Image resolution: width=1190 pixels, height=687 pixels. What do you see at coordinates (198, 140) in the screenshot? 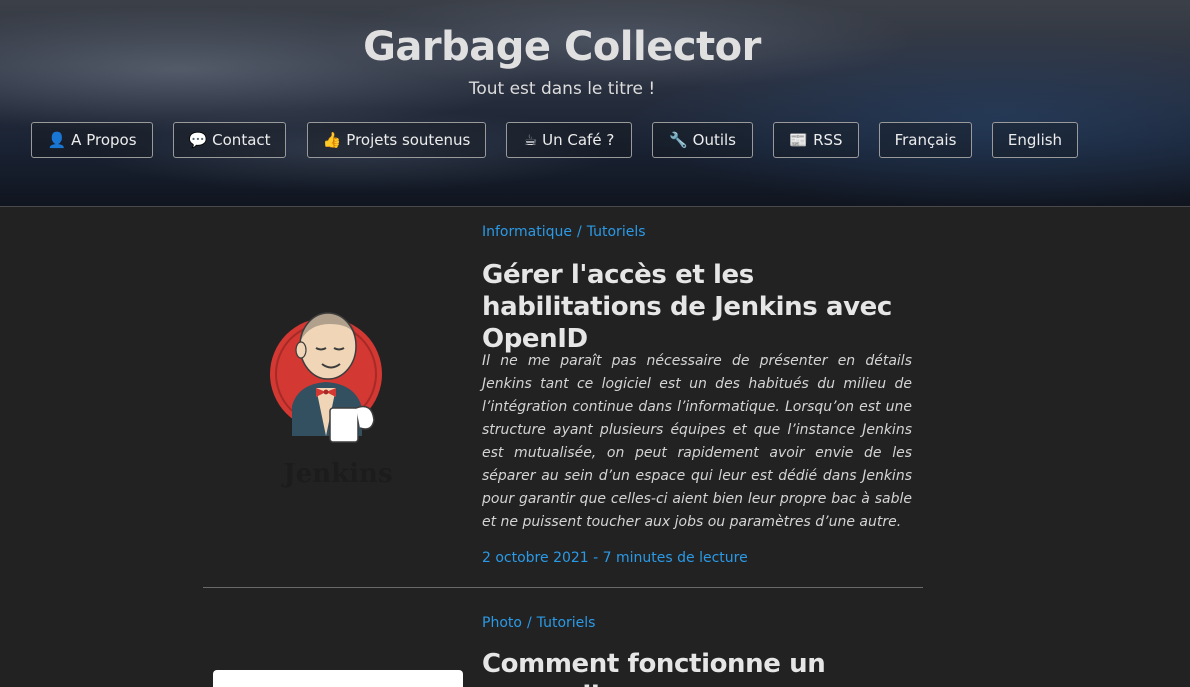
I see `speech-bubble-icon: 💬` at bounding box center [198, 140].